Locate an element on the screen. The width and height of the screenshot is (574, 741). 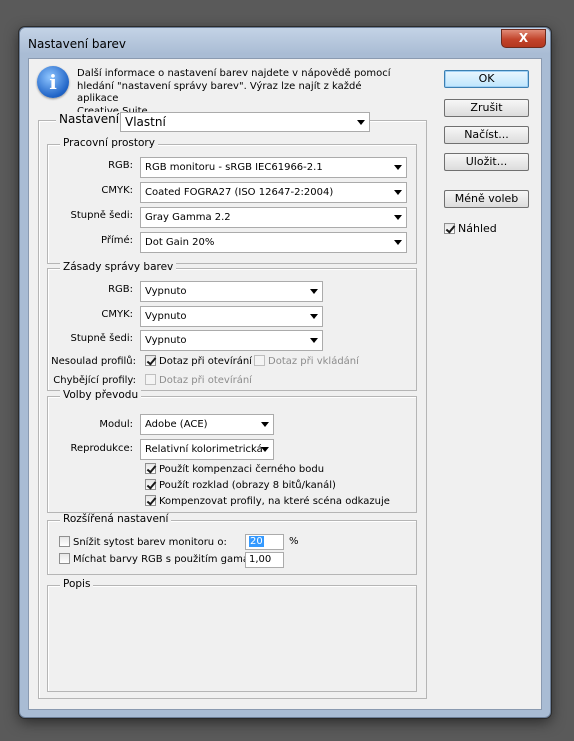
settings-select: Vlastní is located at coordinates (245, 122).